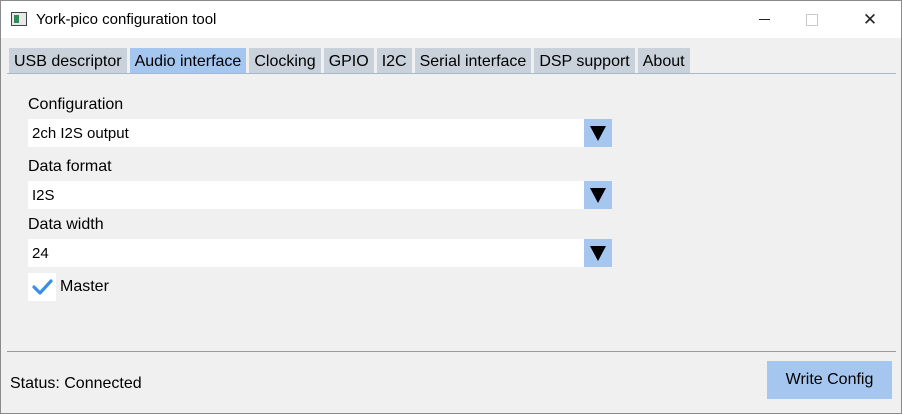 The width and height of the screenshot is (902, 414). I want to click on checkmark-icon, so click(42, 287).